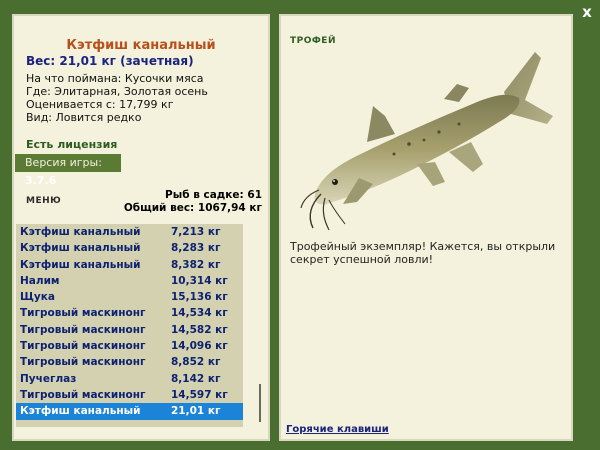  I want to click on catch-fish-name: Налим, so click(40, 280).